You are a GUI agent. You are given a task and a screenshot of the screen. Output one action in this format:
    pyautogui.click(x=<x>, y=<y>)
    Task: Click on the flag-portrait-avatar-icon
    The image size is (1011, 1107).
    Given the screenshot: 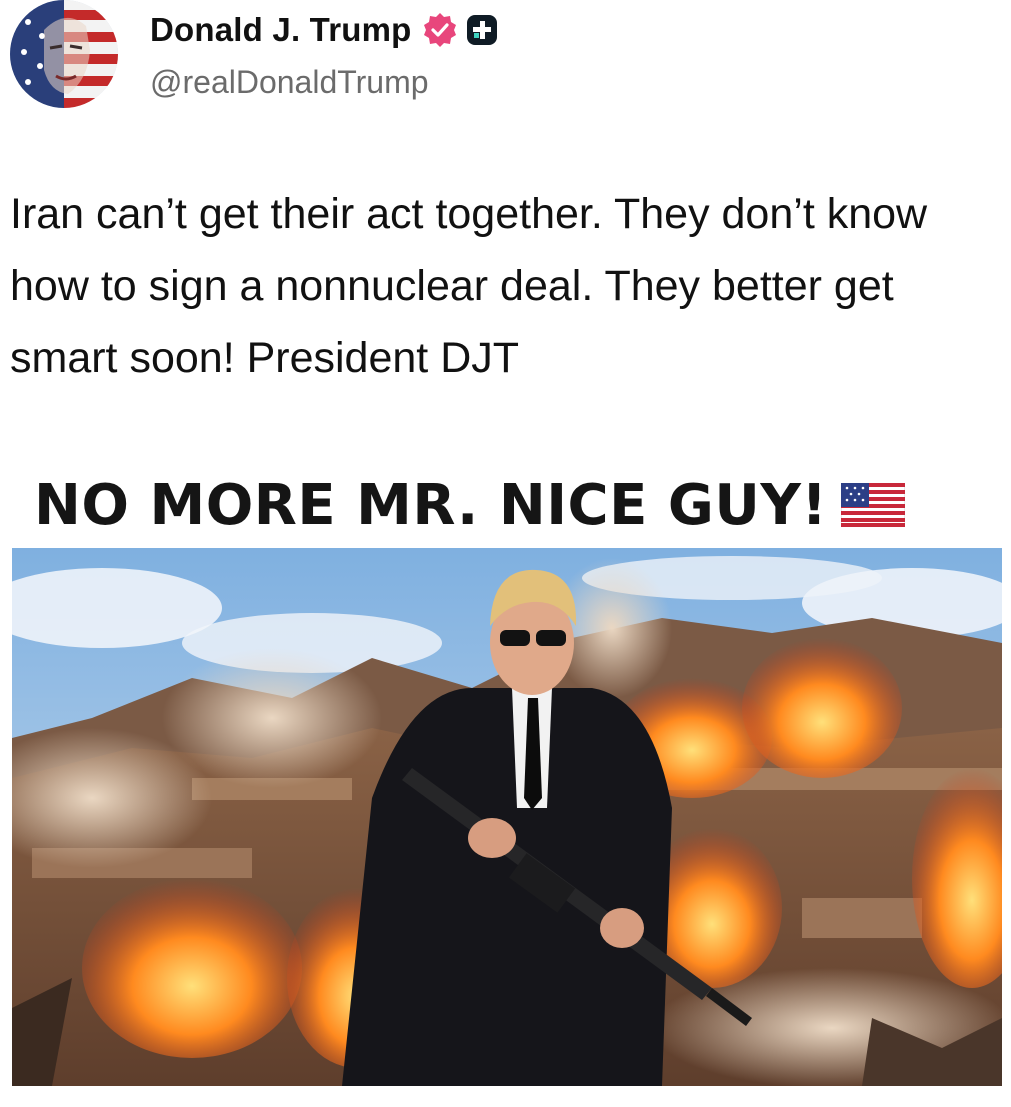 What is the action you would take?
    pyautogui.click(x=64, y=54)
    